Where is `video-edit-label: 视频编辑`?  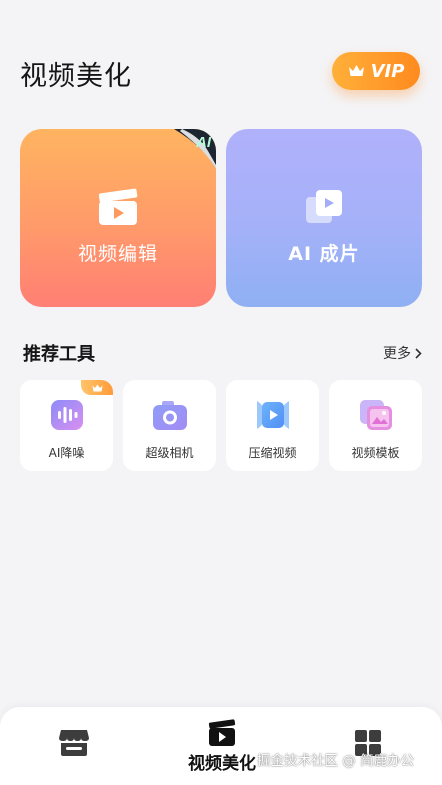 video-edit-label: 视频编辑 is located at coordinates (117, 254).